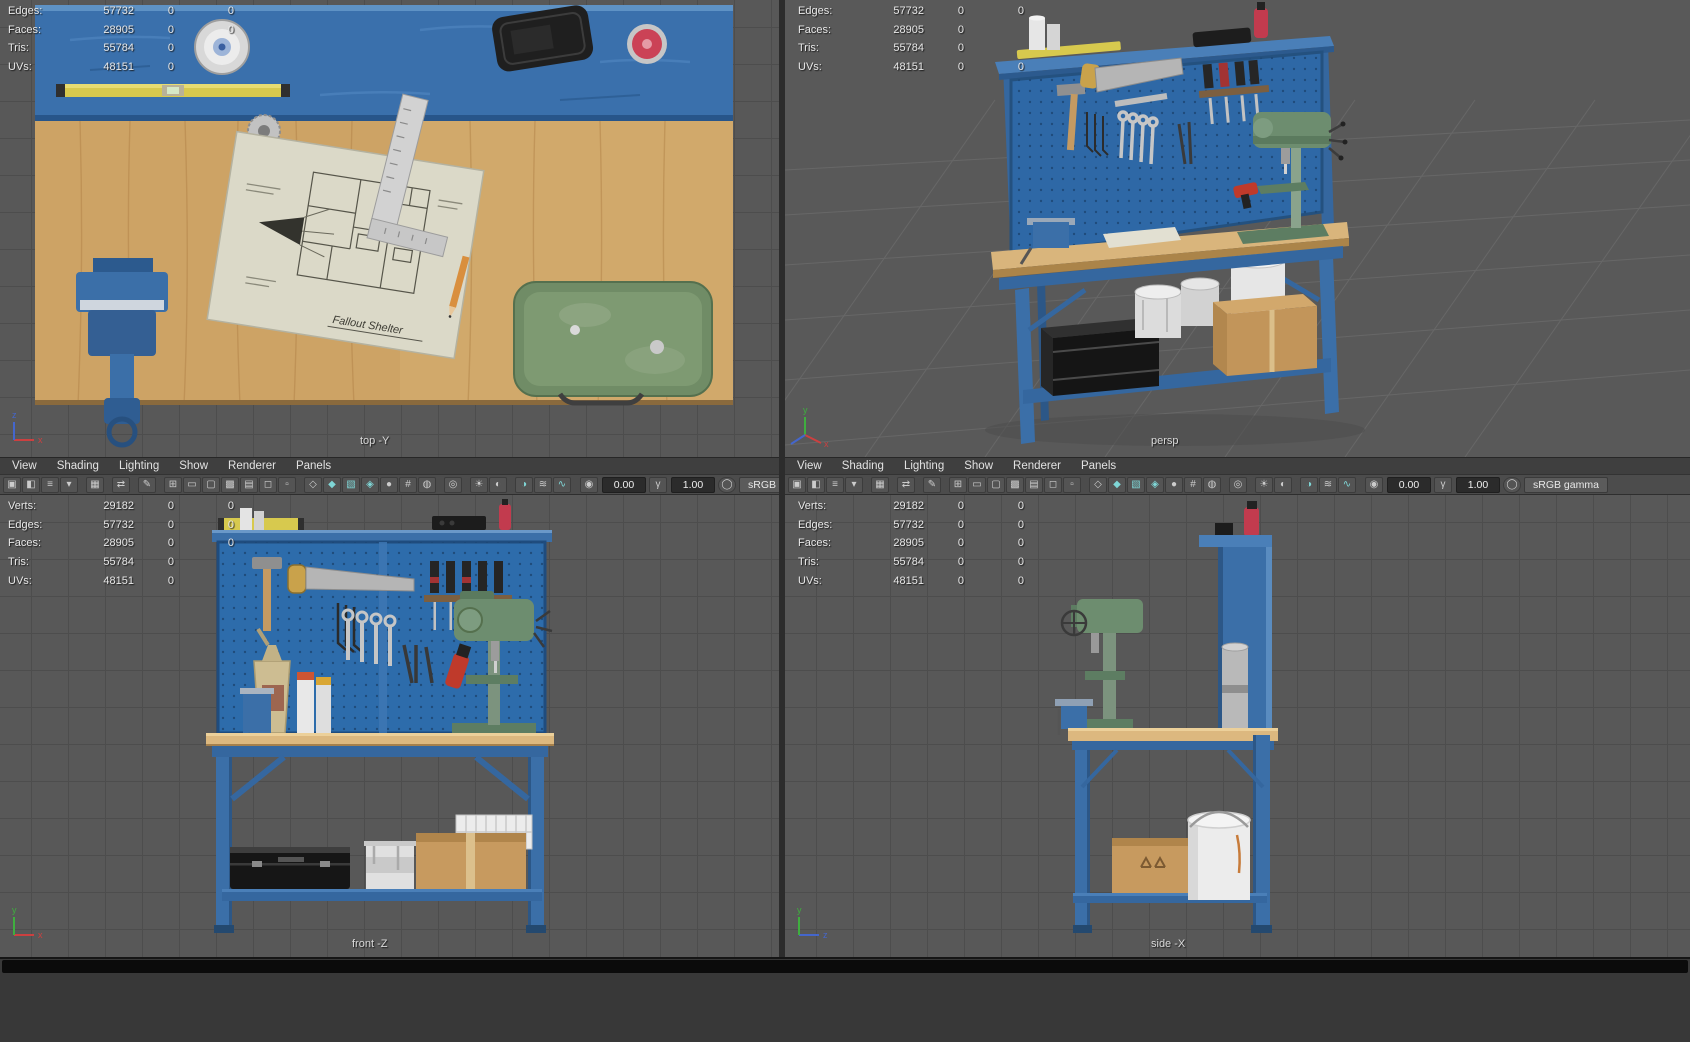 This screenshot has height=1042, width=1690. Describe the element at coordinates (647, 44) in the screenshot. I see `fire-extinguisher-cap` at that location.